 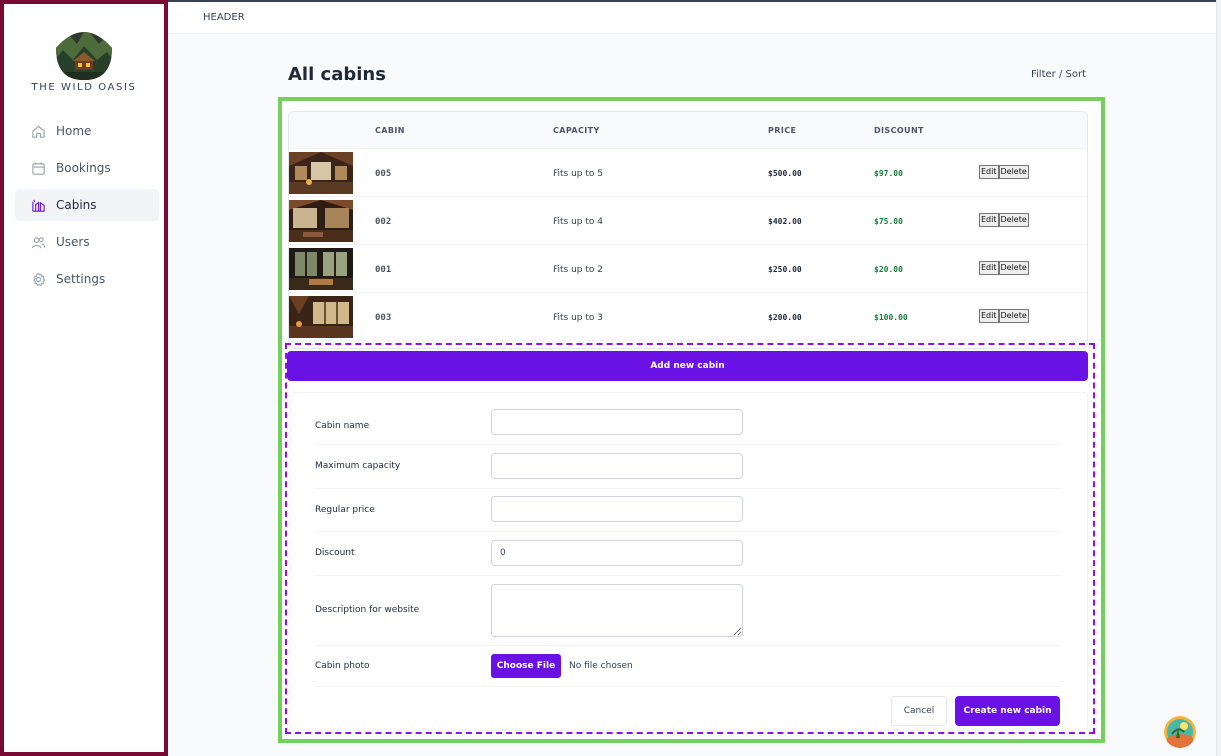 What do you see at coordinates (81, 279) in the screenshot?
I see `sidebar-item-label: Settings` at bounding box center [81, 279].